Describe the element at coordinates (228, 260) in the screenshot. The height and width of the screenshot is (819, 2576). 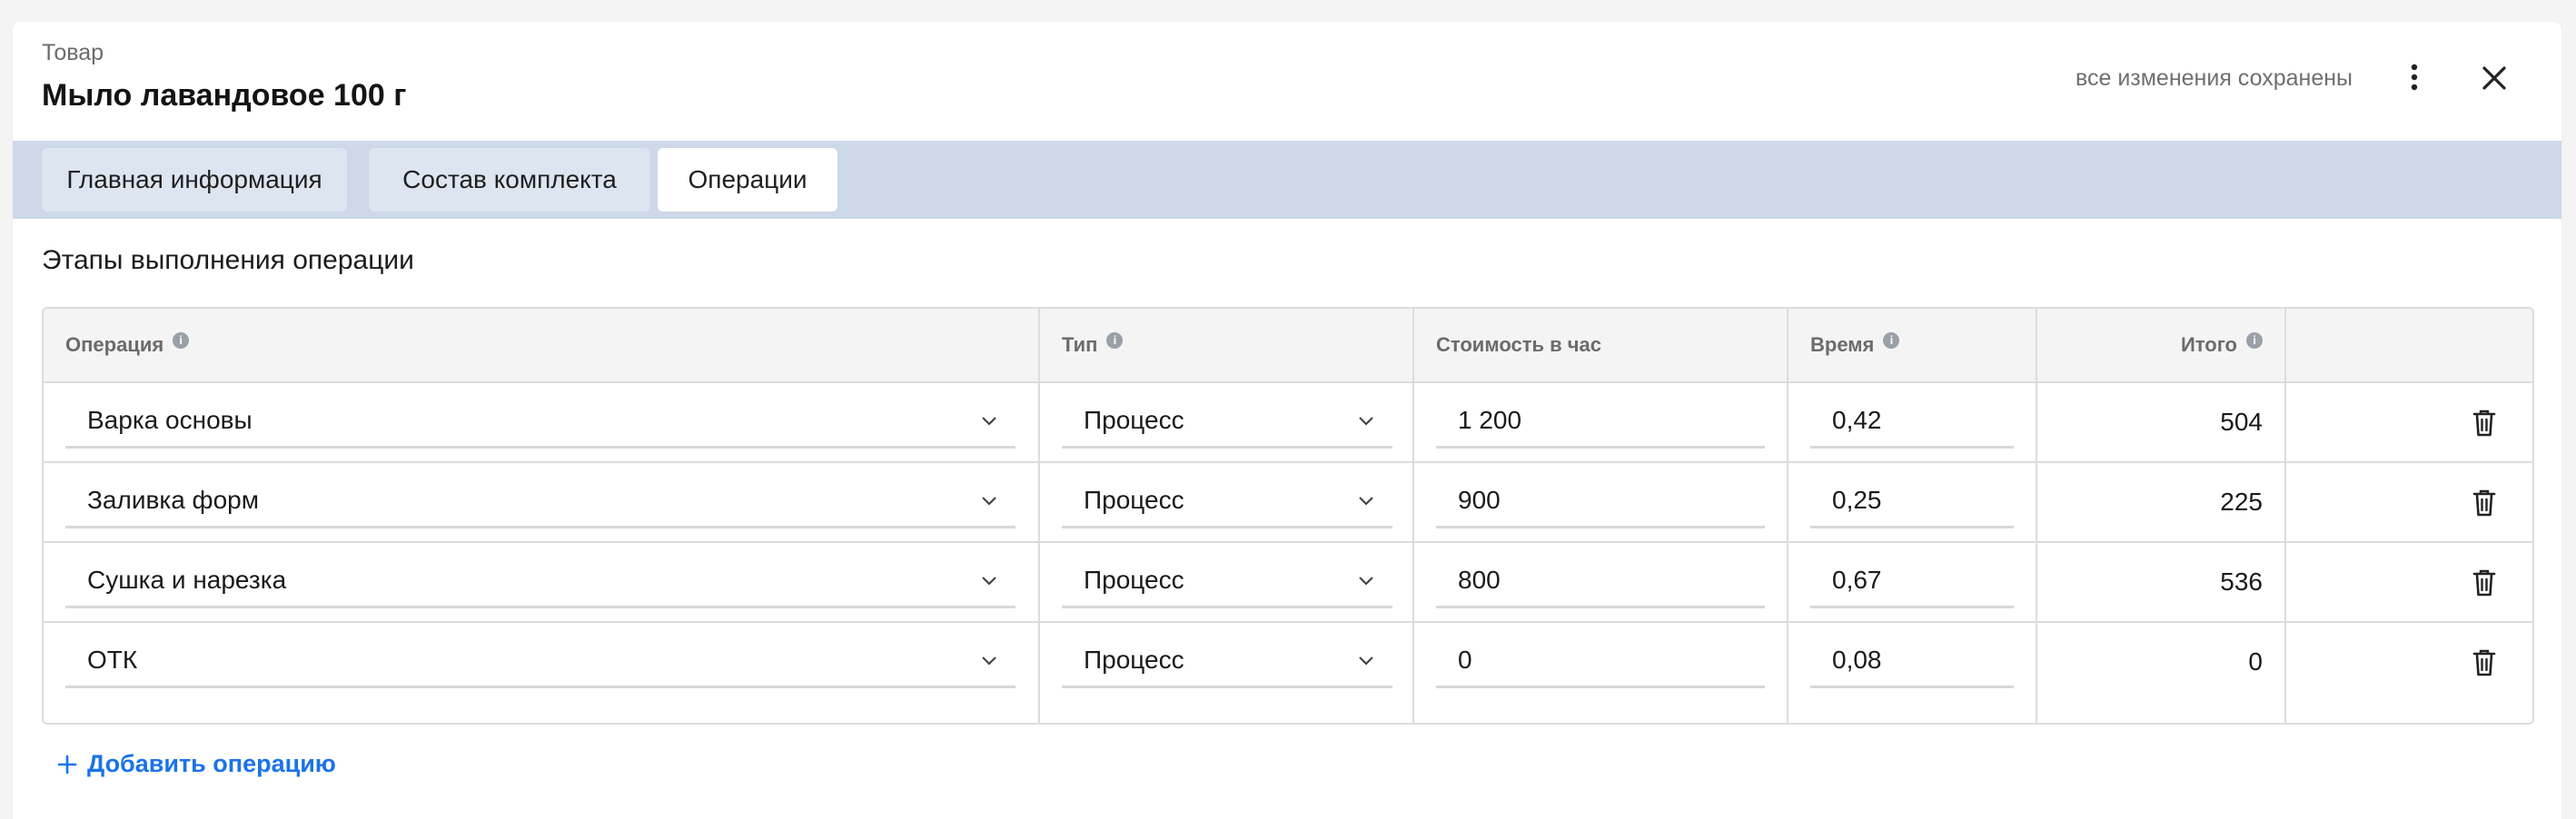
I see `section-title: Этапы выполнения операции` at that location.